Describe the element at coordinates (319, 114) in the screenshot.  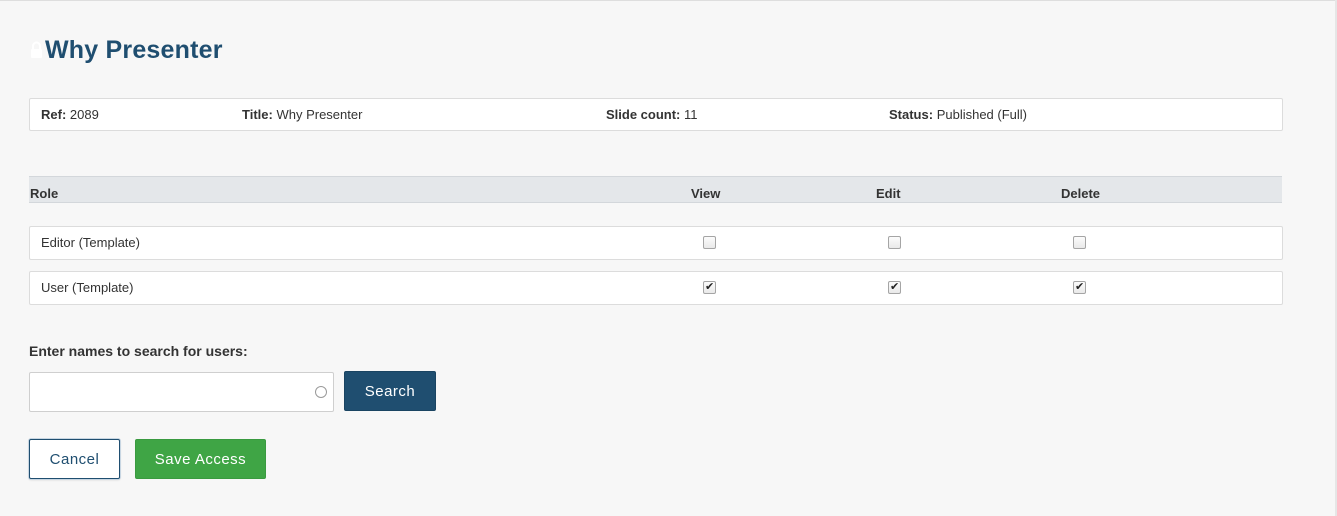
I see `title-value: Why Presenter` at that location.